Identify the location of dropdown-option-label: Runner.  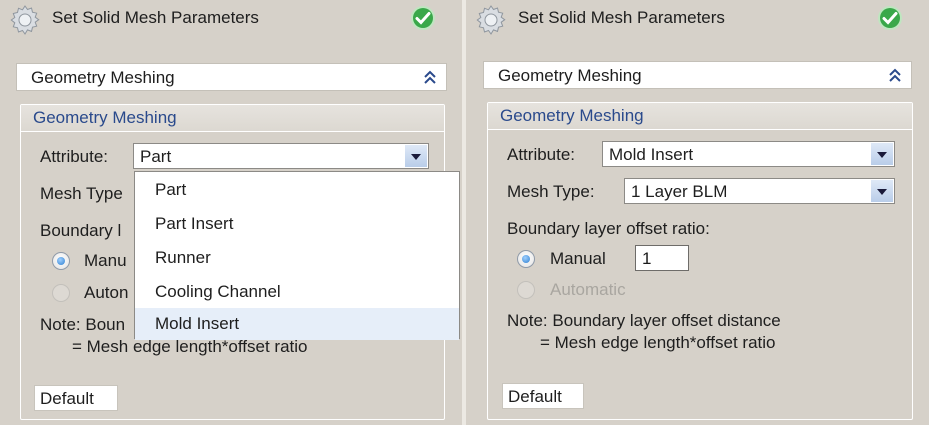
(183, 257).